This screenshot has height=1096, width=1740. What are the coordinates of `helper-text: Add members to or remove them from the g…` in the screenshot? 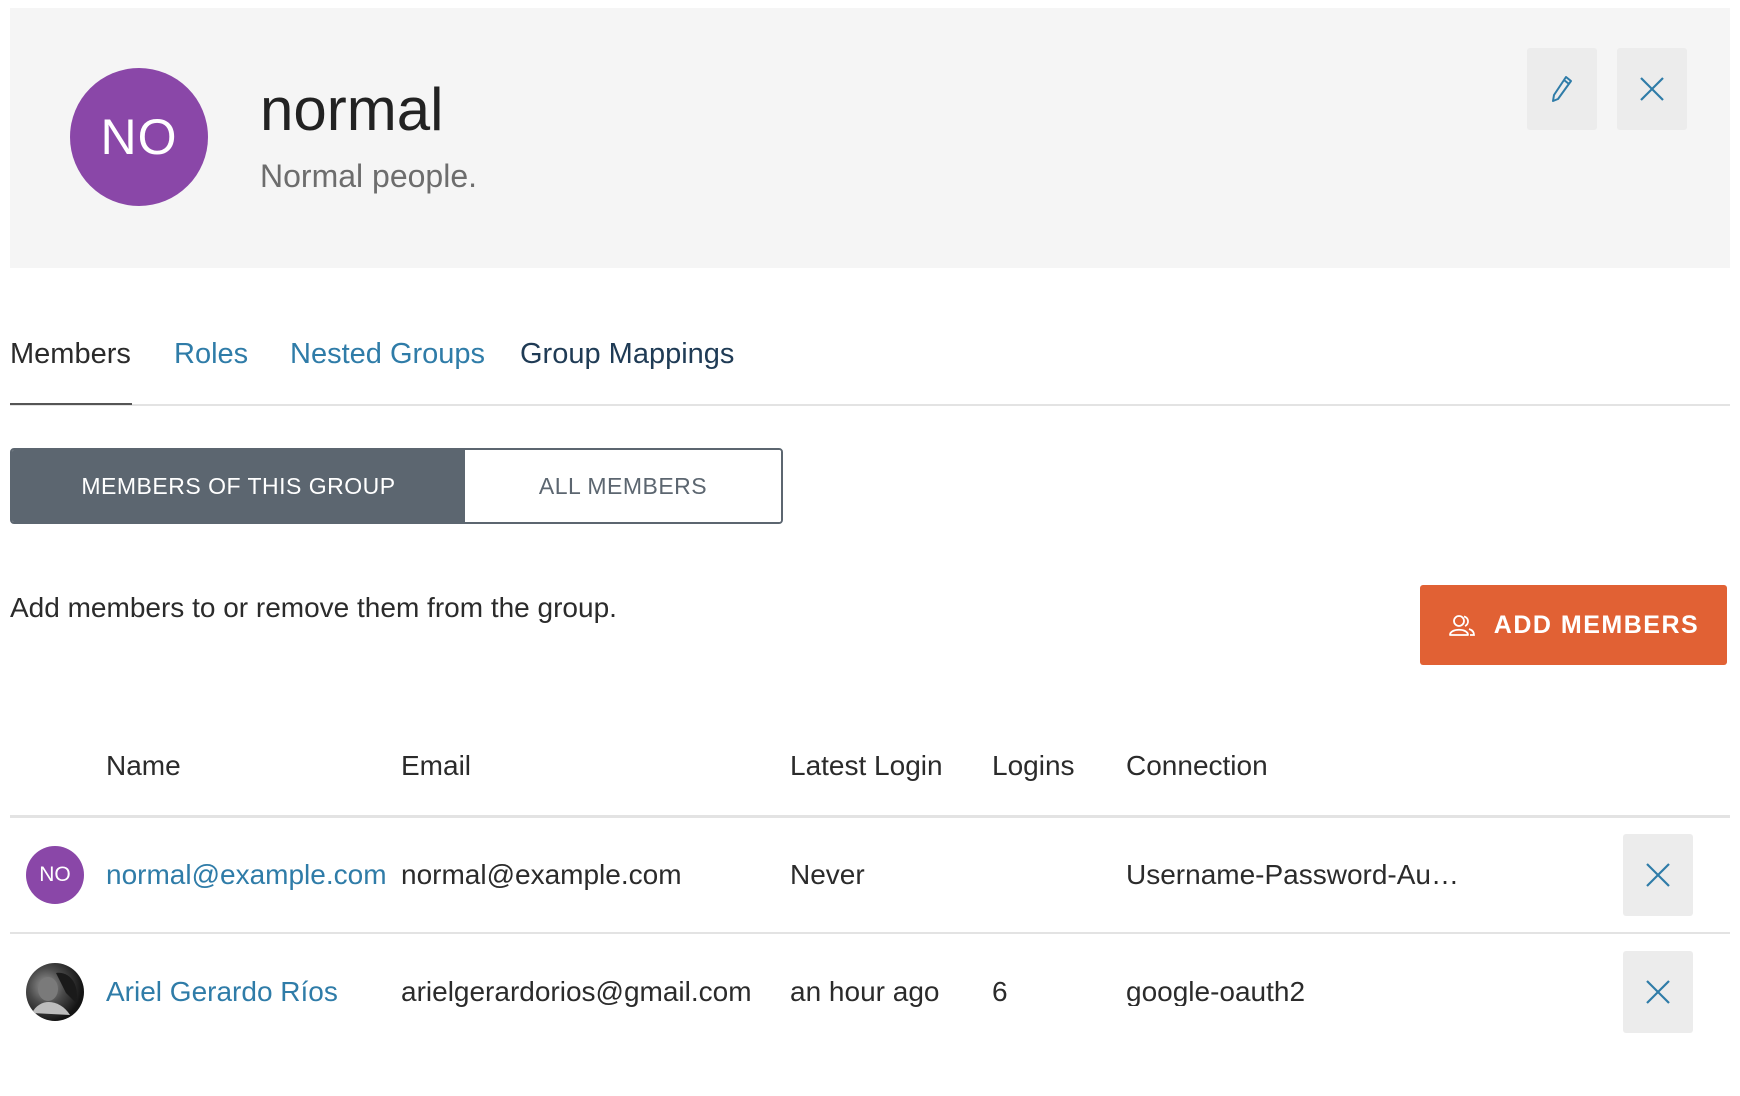 It's located at (313, 607).